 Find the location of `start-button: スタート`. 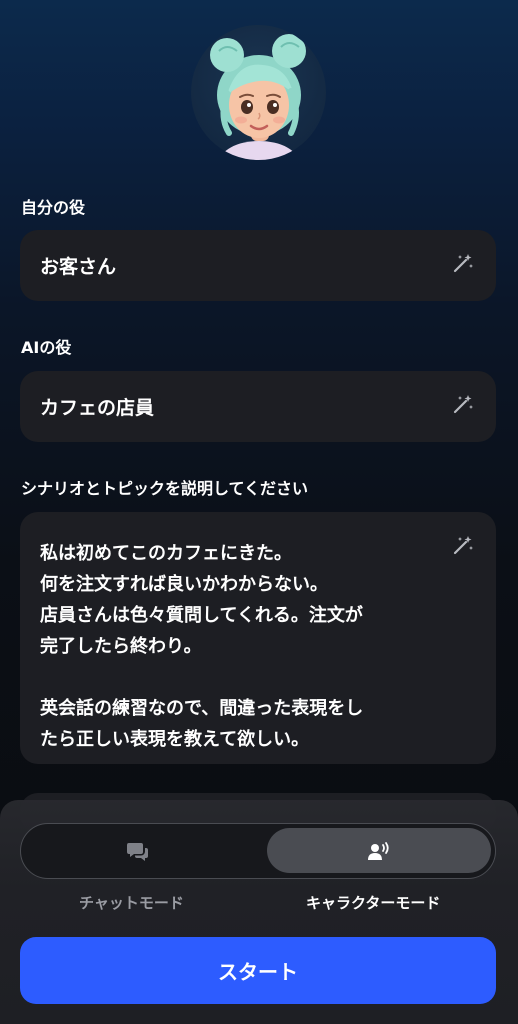

start-button: スタート is located at coordinates (258, 970).